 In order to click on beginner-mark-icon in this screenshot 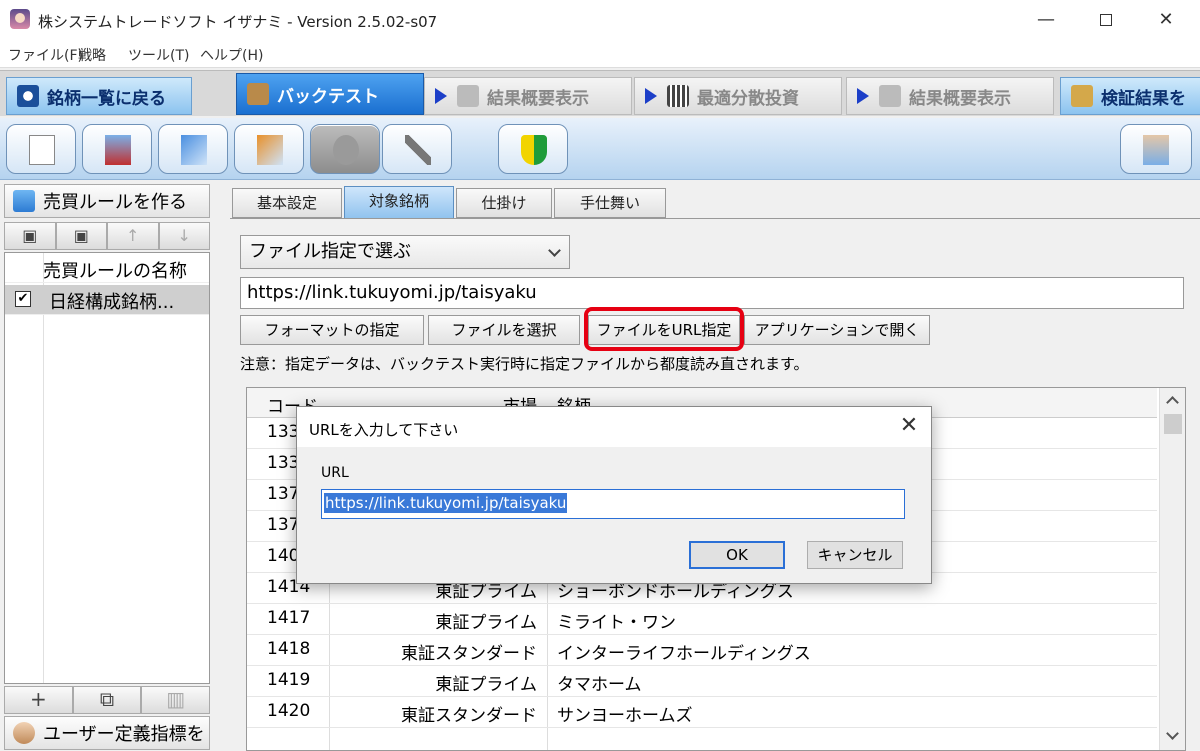, I will do `click(534, 150)`.